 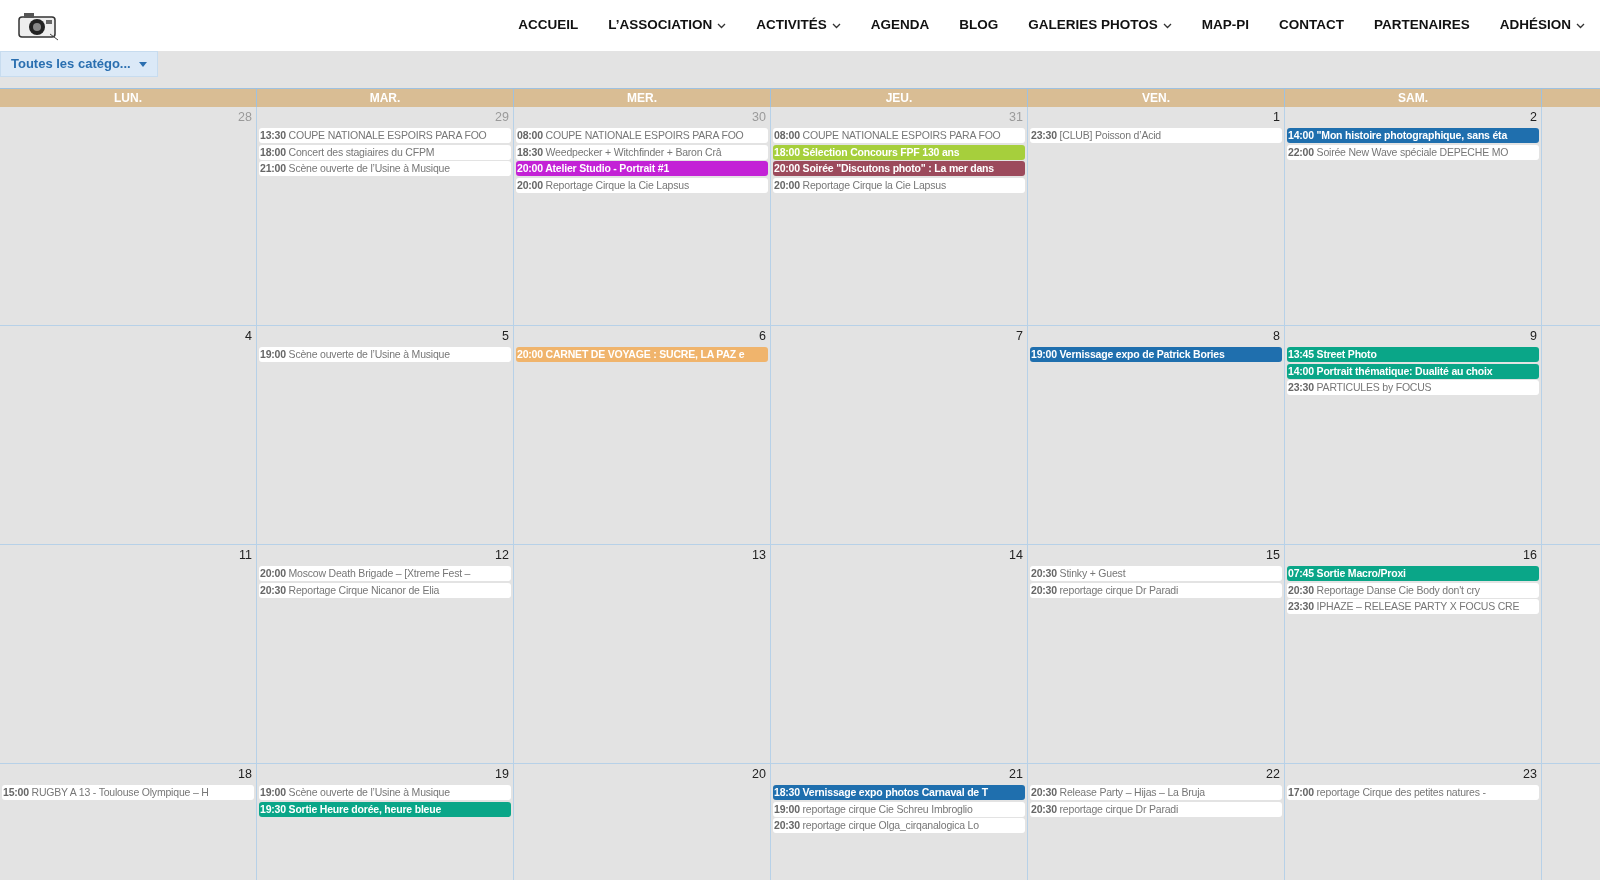 What do you see at coordinates (385, 168) in the screenshot?
I see `calendar-event: 21:00 Scène ouverte de l’Usine à Musique` at bounding box center [385, 168].